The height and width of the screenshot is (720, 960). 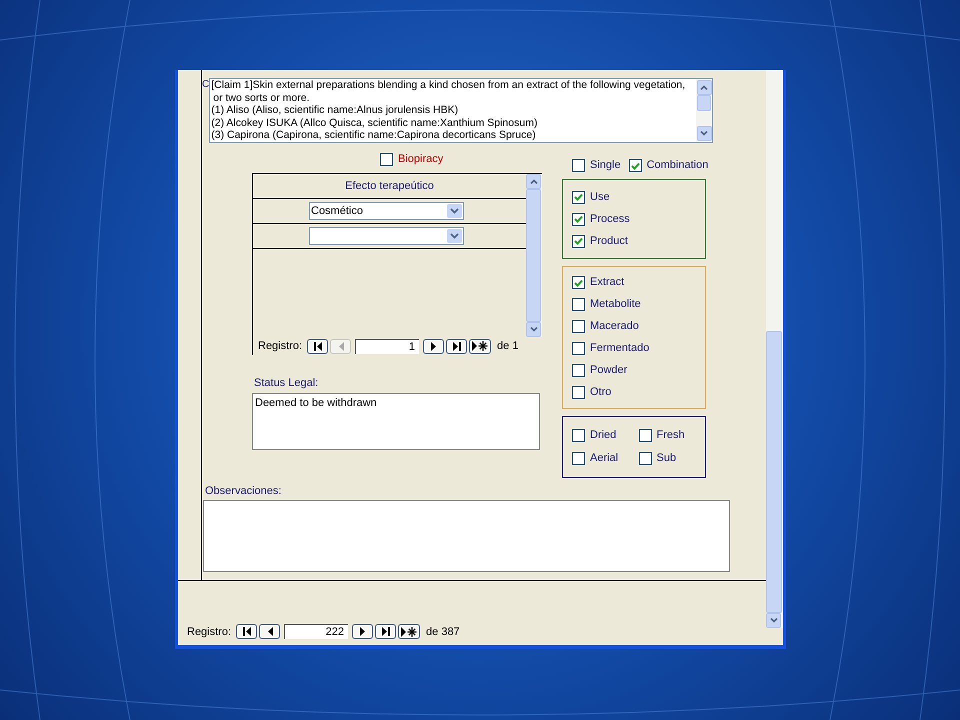 I want to click on checkbox-label: Otro, so click(x=601, y=392).